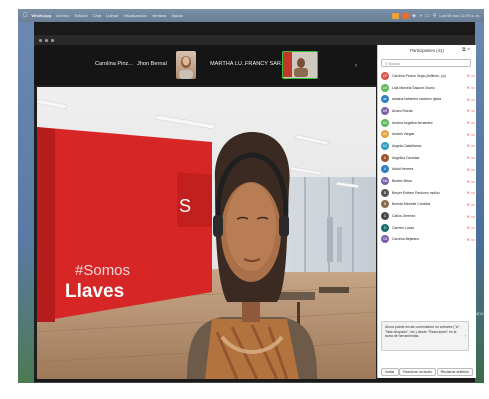 This screenshot has width=489, height=399. What do you see at coordinates (414, 16) in the screenshot?
I see `bluetooth-icon: ◈` at bounding box center [414, 16].